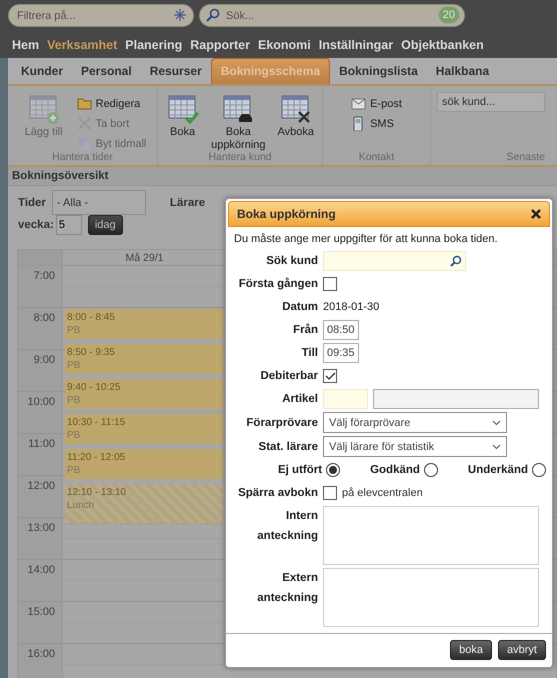 The height and width of the screenshot is (678, 557). What do you see at coordinates (356, 48) in the screenshot?
I see `menu-item: Inställningar` at bounding box center [356, 48].